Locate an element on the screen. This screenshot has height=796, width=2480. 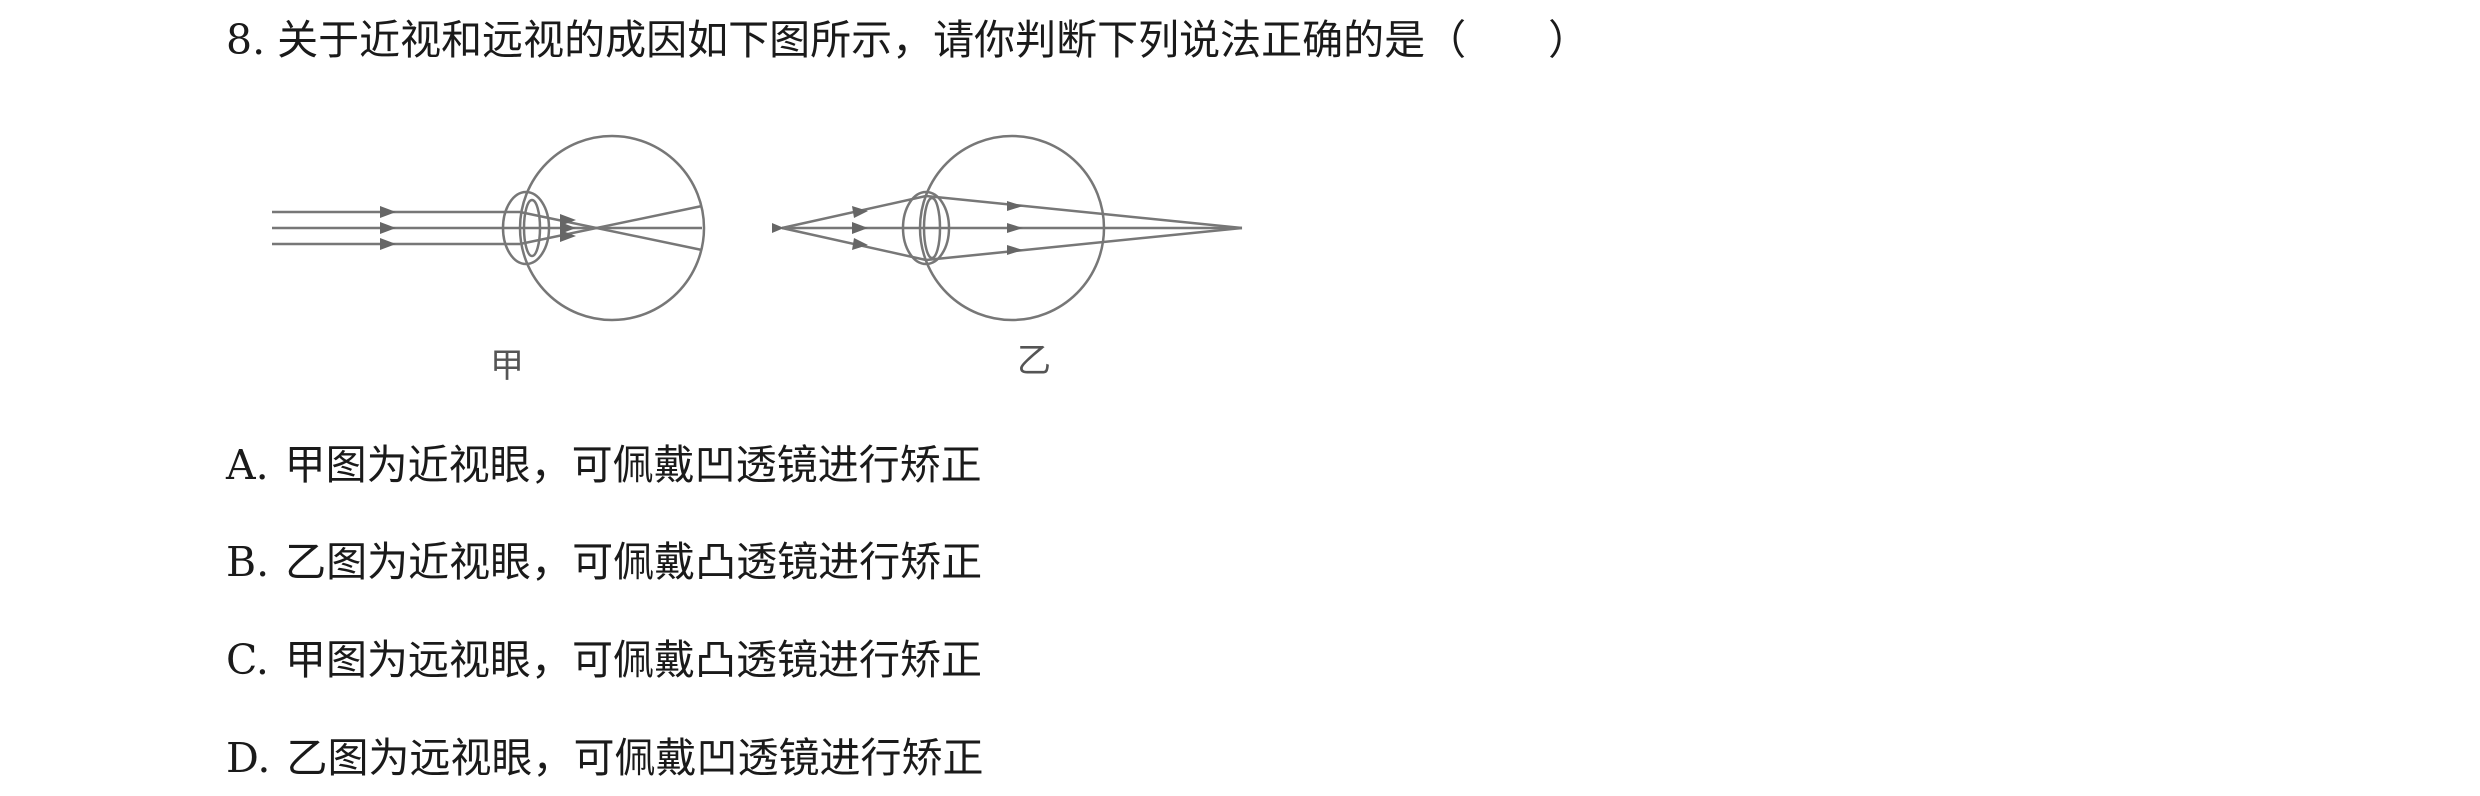
option-text: 甲图为远视眼，可佩戴凸透镜进行矫正 is located at coordinates (633, 660).